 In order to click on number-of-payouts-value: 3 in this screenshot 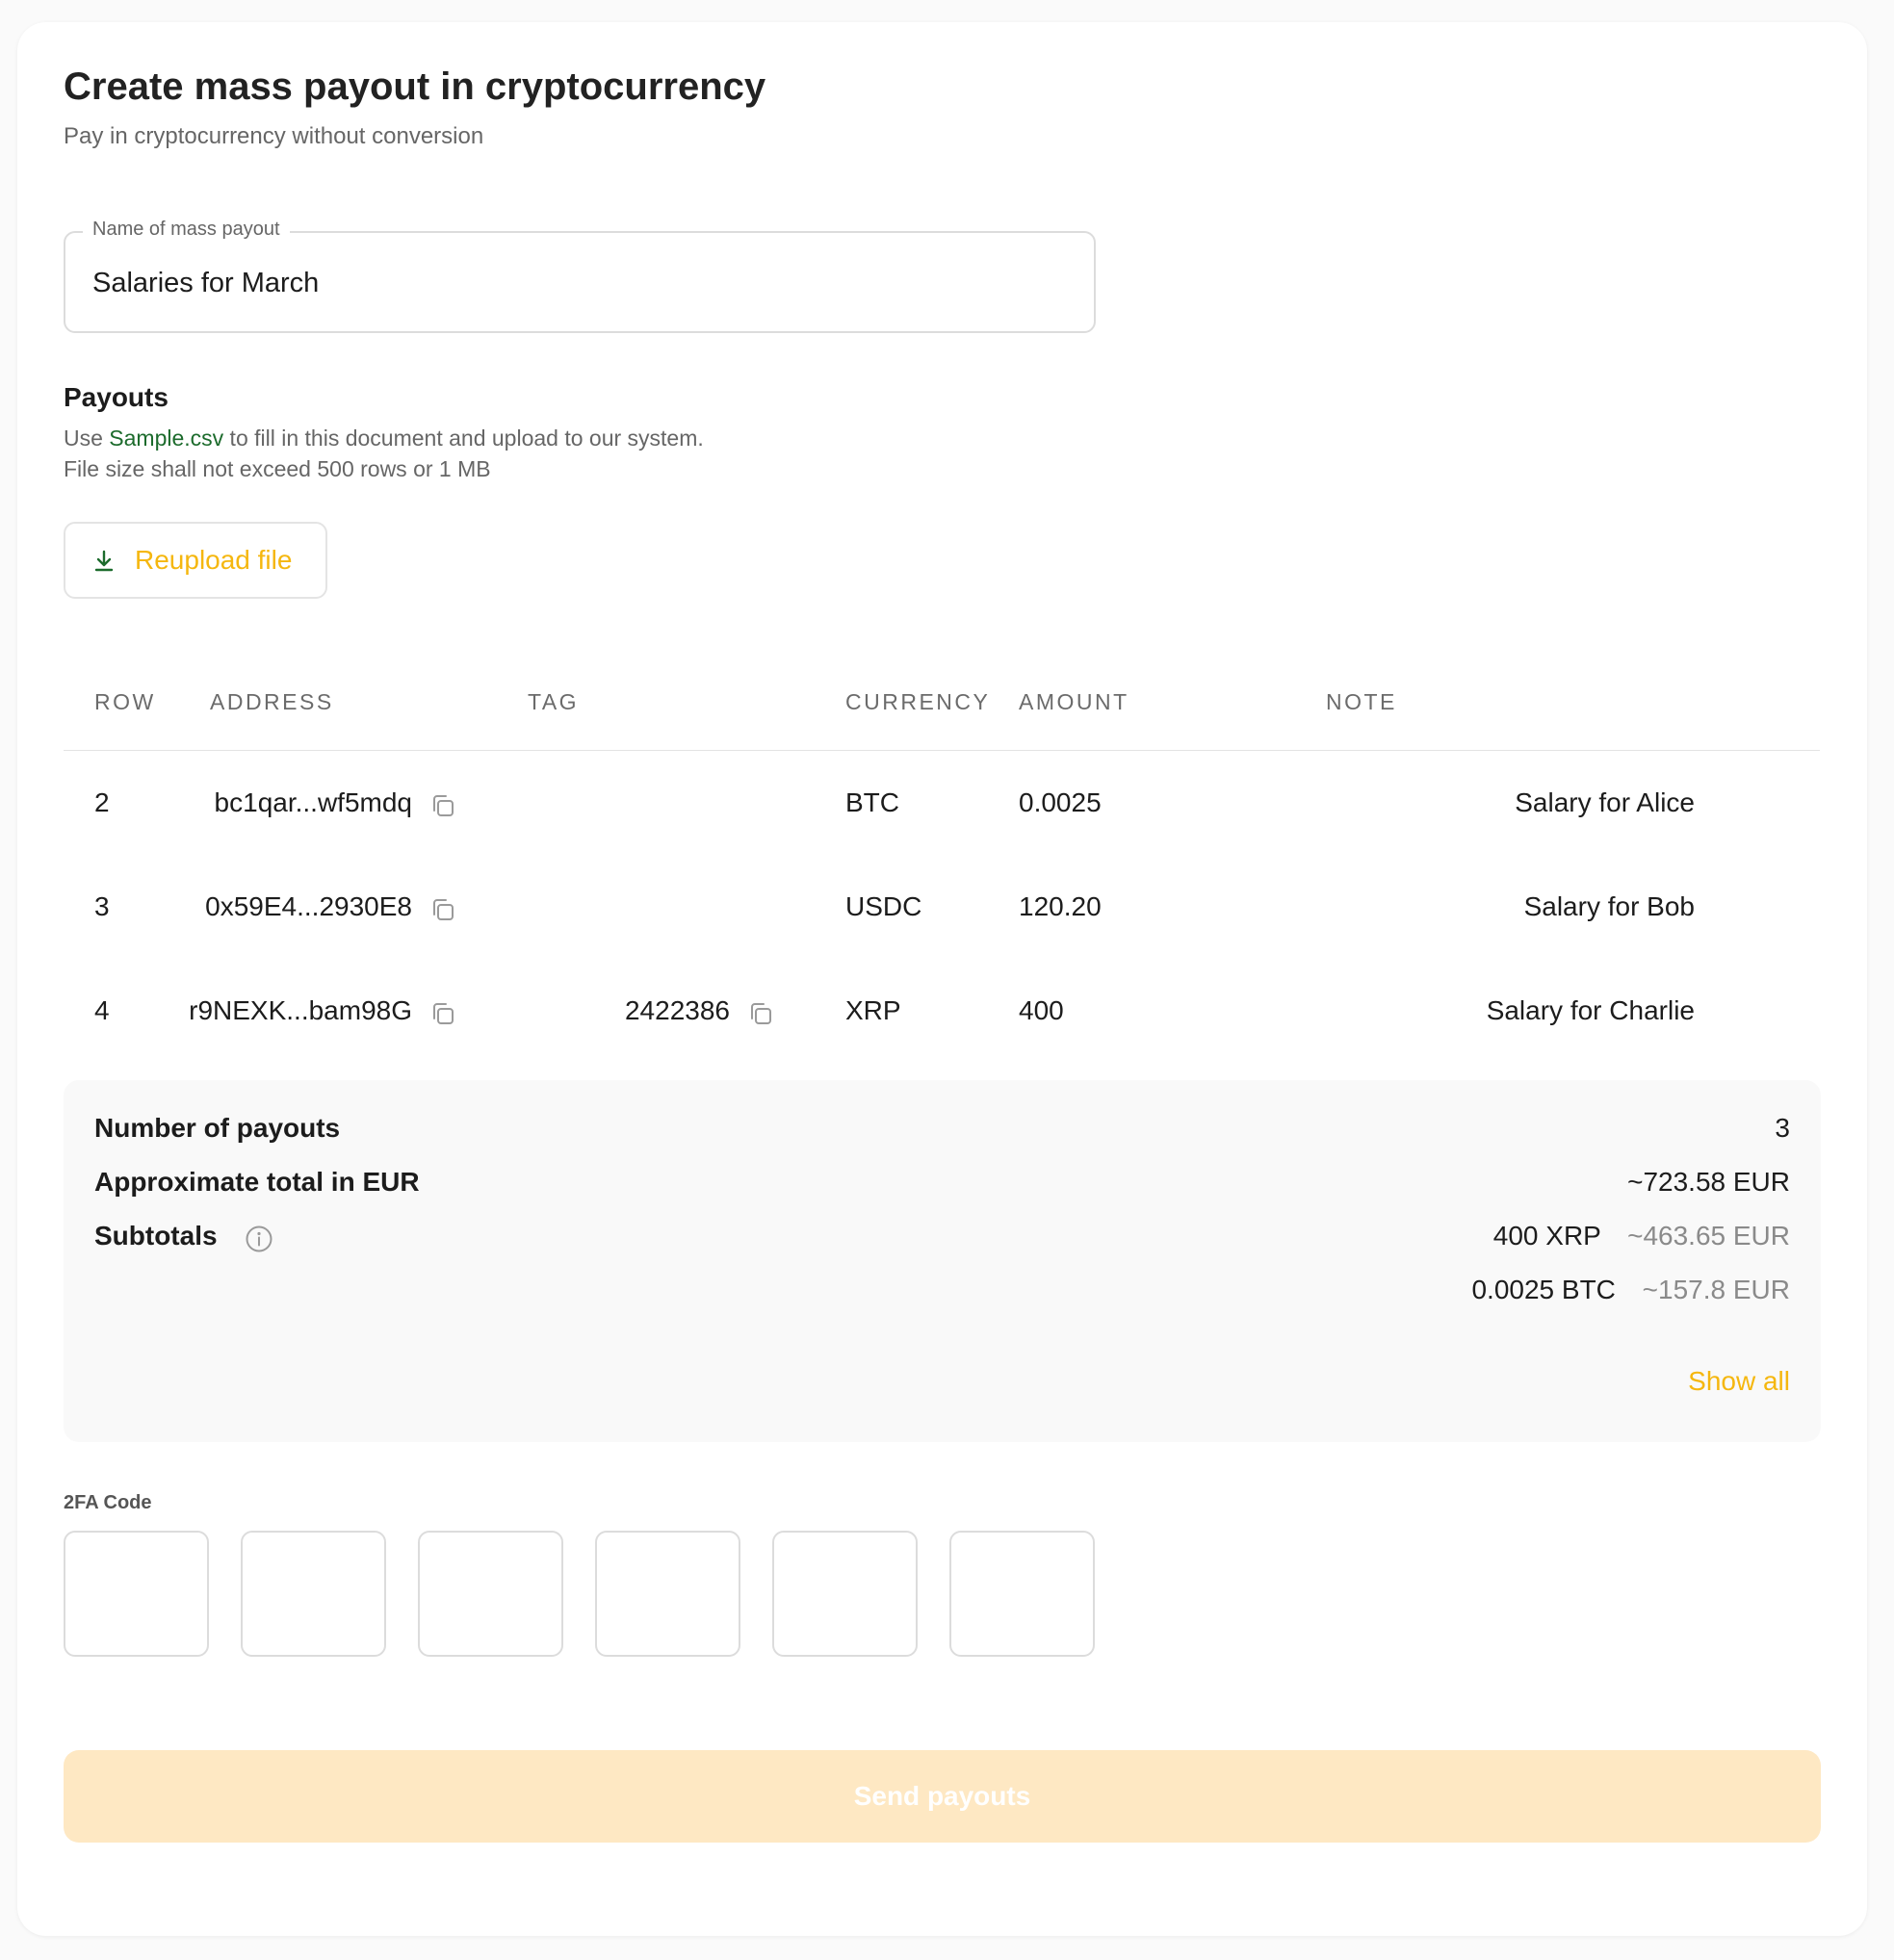, I will do `click(1782, 1128)`.